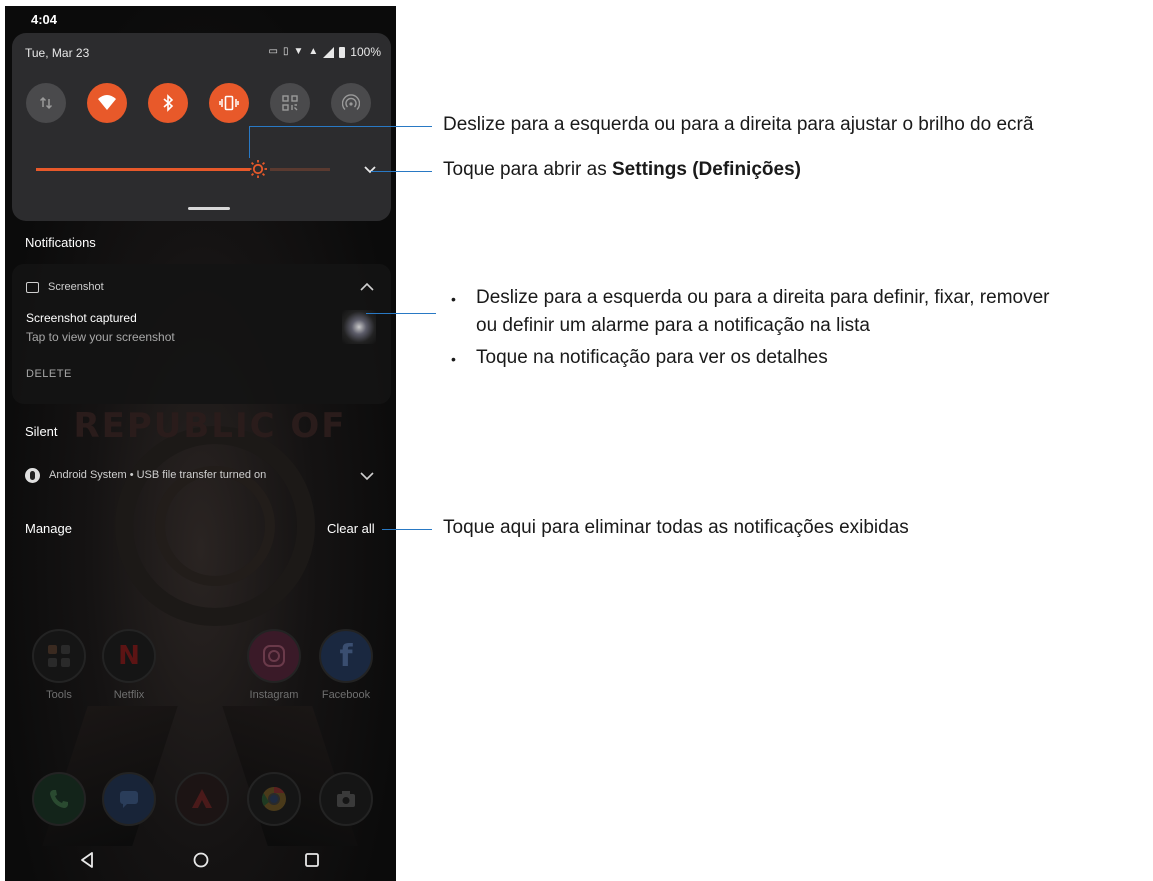 The height and width of the screenshot is (881, 1153). I want to click on bluetooth-icon, so click(168, 103).